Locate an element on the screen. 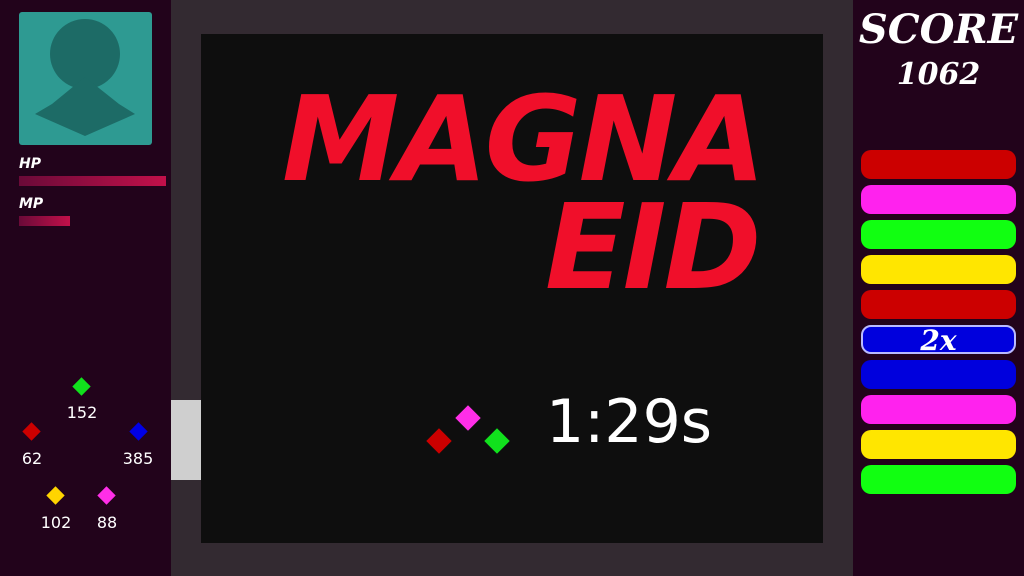  hp-bar is located at coordinates (92, 181).